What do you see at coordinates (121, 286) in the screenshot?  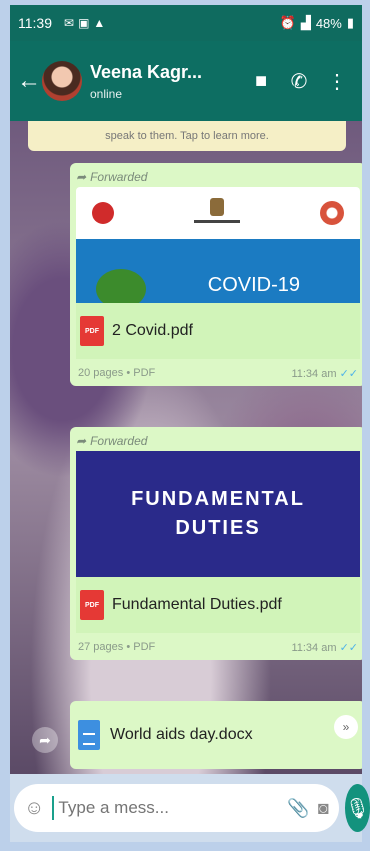 I see `virus-icon` at bounding box center [121, 286].